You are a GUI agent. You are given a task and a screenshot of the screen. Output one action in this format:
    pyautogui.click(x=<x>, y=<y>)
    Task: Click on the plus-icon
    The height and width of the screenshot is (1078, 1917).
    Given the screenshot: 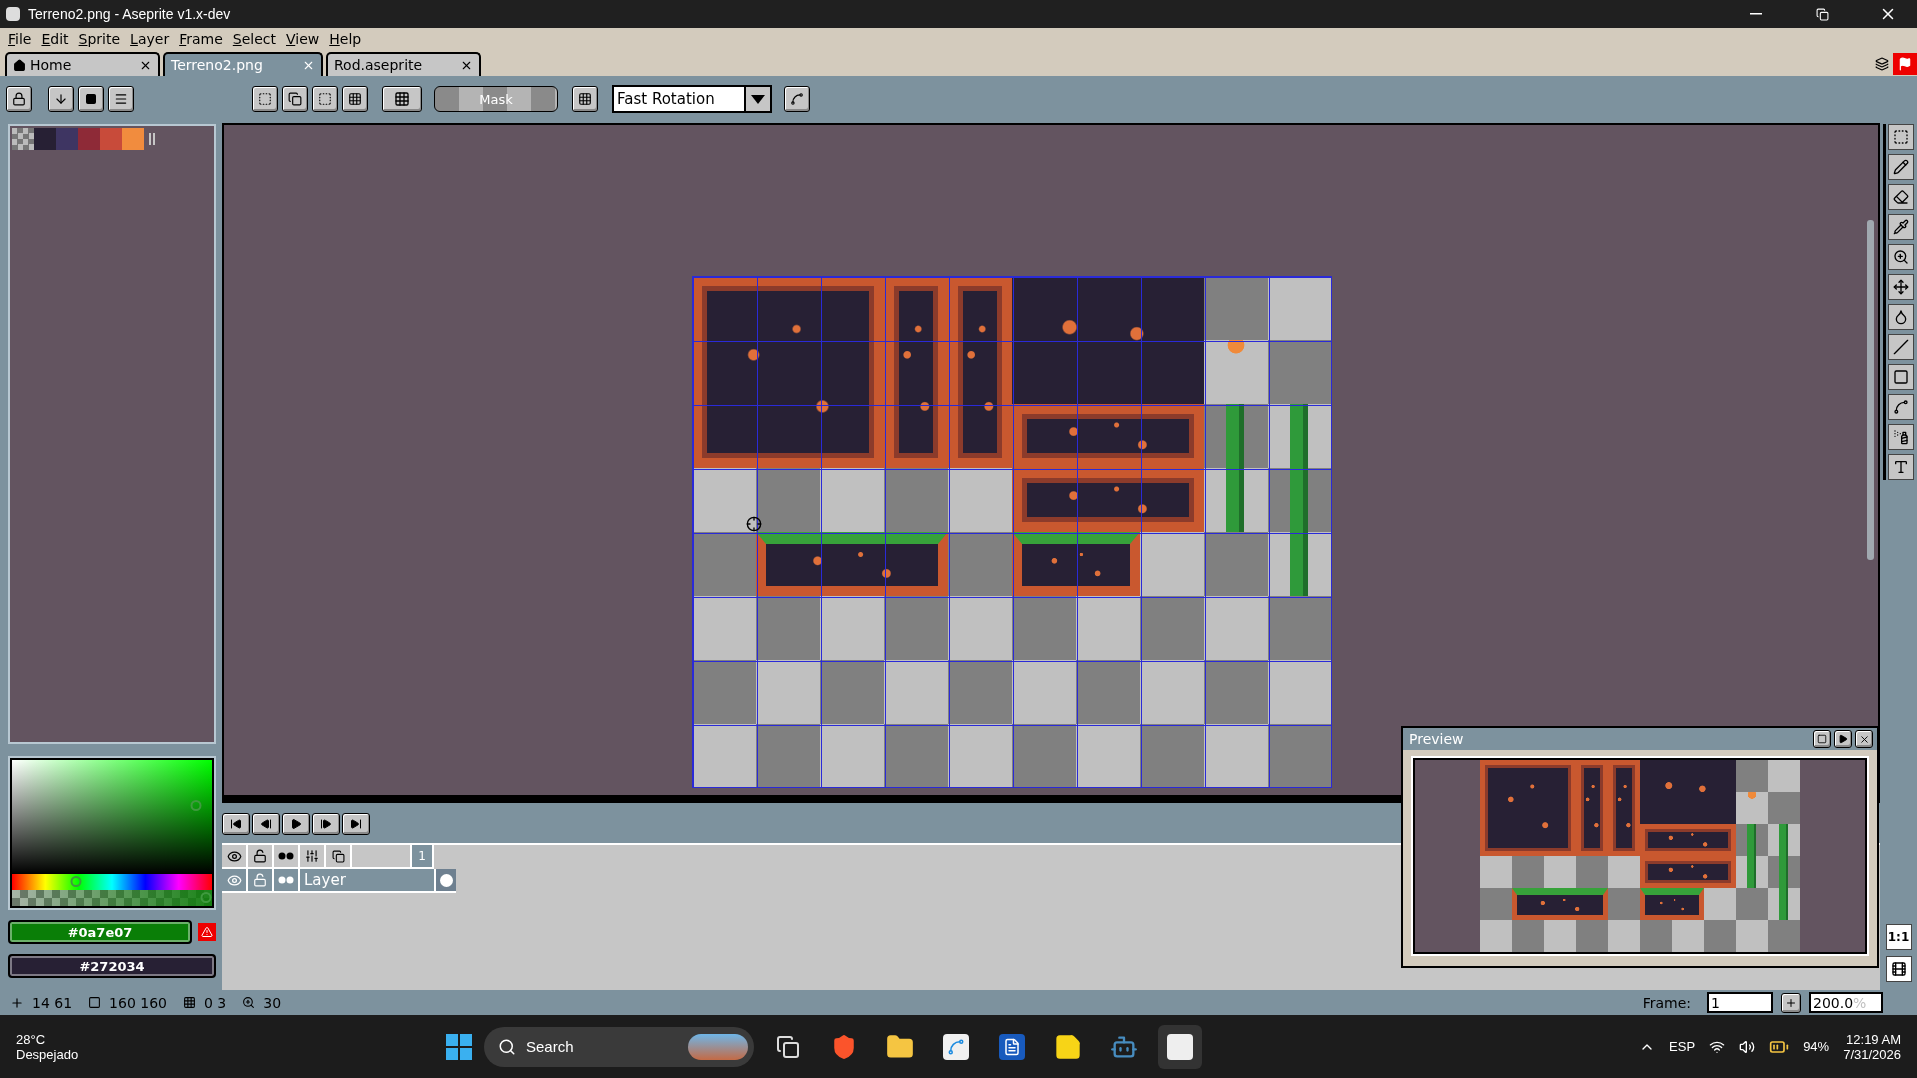 What is the action you would take?
    pyautogui.click(x=1791, y=1002)
    